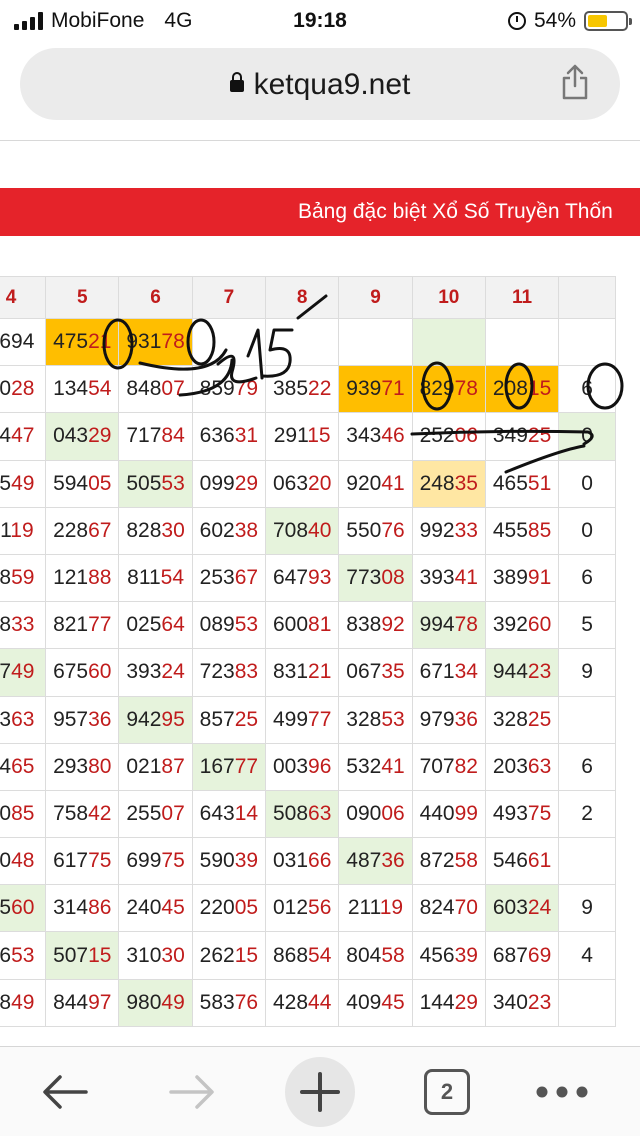 This screenshot has width=640, height=1136. Describe the element at coordinates (236, 82) in the screenshot. I see `lock-icon` at that location.